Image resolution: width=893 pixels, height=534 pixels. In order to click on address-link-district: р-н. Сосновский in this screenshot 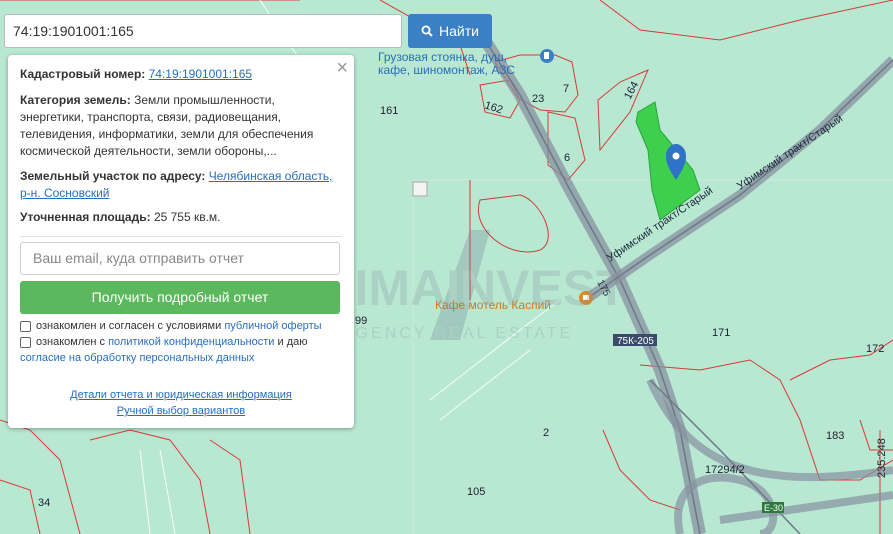, I will do `click(65, 193)`.